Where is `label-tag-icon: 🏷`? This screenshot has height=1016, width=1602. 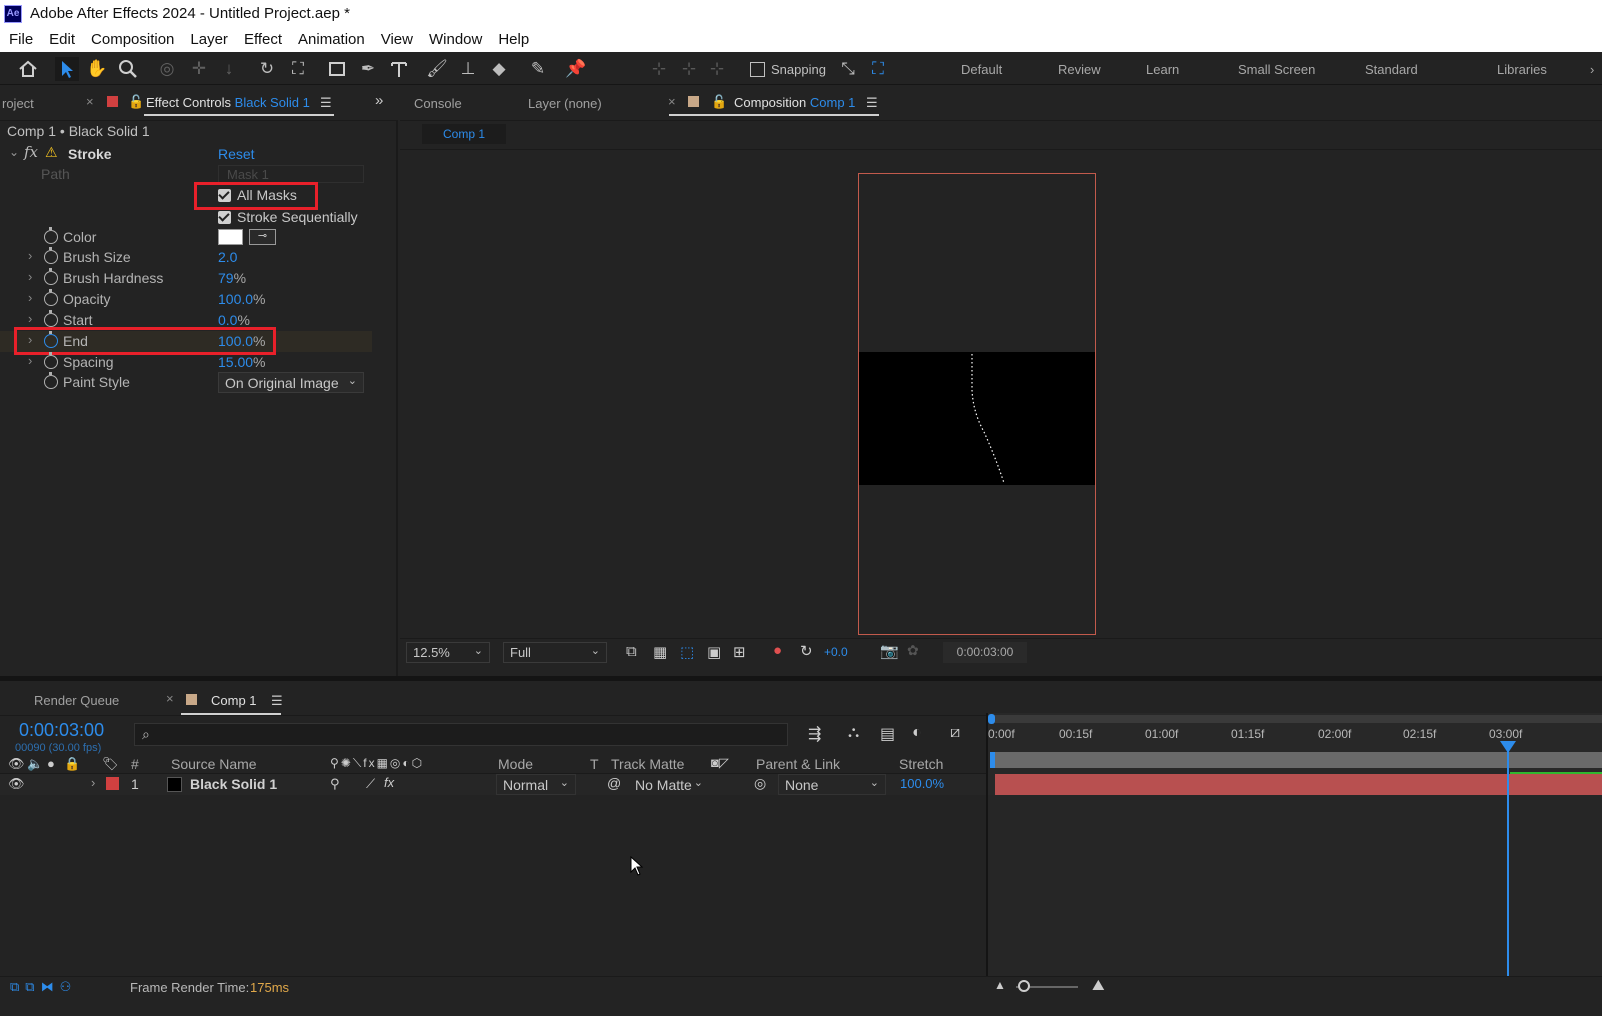
label-tag-icon: 🏷 is located at coordinates (110, 764).